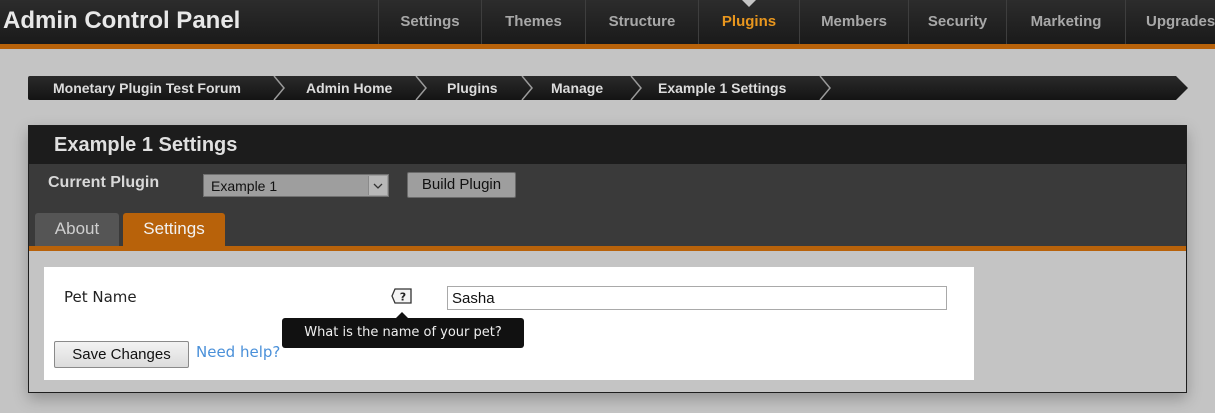  Describe the element at coordinates (957, 22) in the screenshot. I see `nav-item-security: Security` at that location.